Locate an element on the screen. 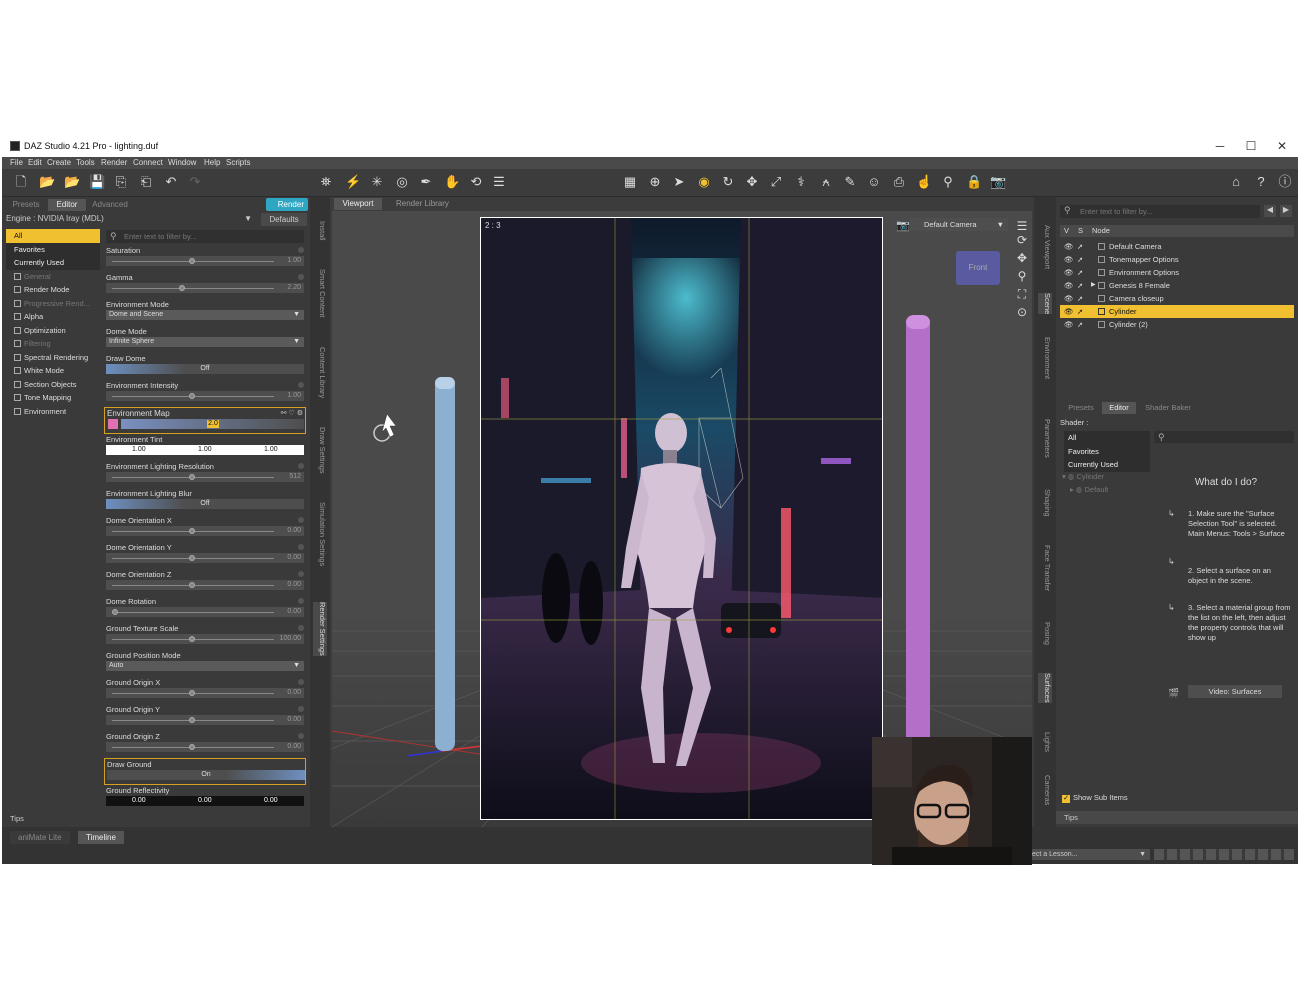  scene-node-camera-closeup: 👁 ➚ Camera closeup is located at coordinates (1177, 298).